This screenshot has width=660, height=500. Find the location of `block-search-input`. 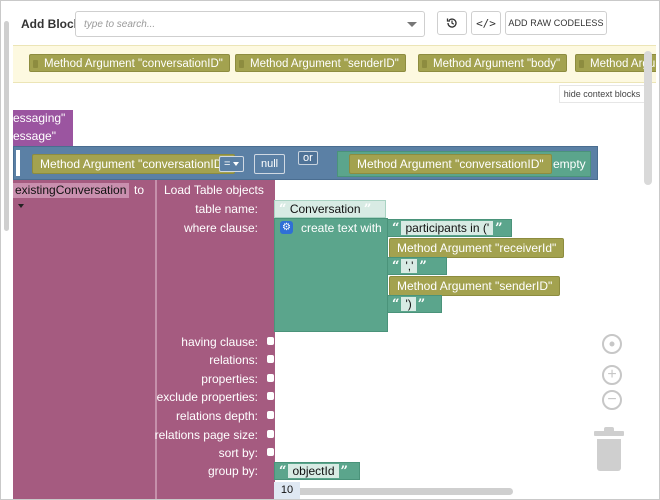

block-search-input is located at coordinates (234, 24).